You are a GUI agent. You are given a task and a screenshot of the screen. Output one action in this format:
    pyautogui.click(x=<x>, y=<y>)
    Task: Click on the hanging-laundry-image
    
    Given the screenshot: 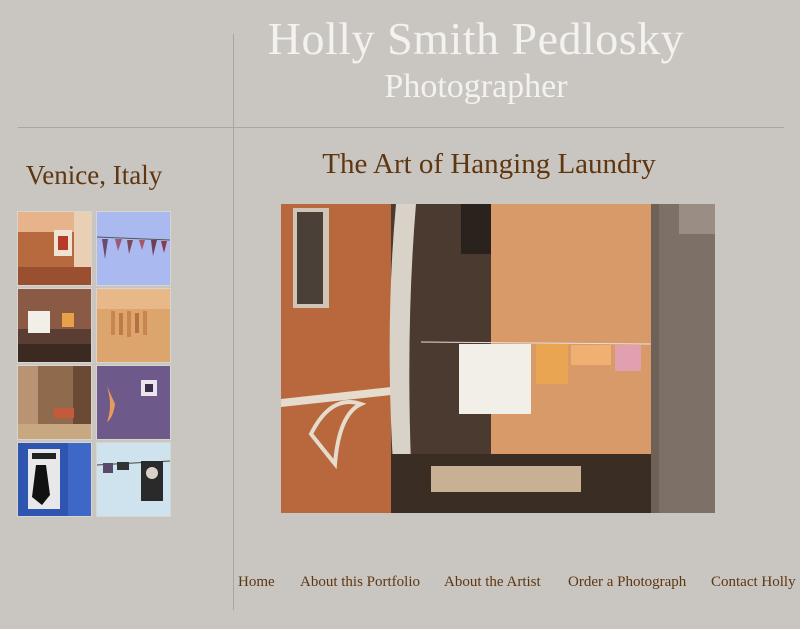 What is the action you would take?
    pyautogui.click(x=54, y=325)
    